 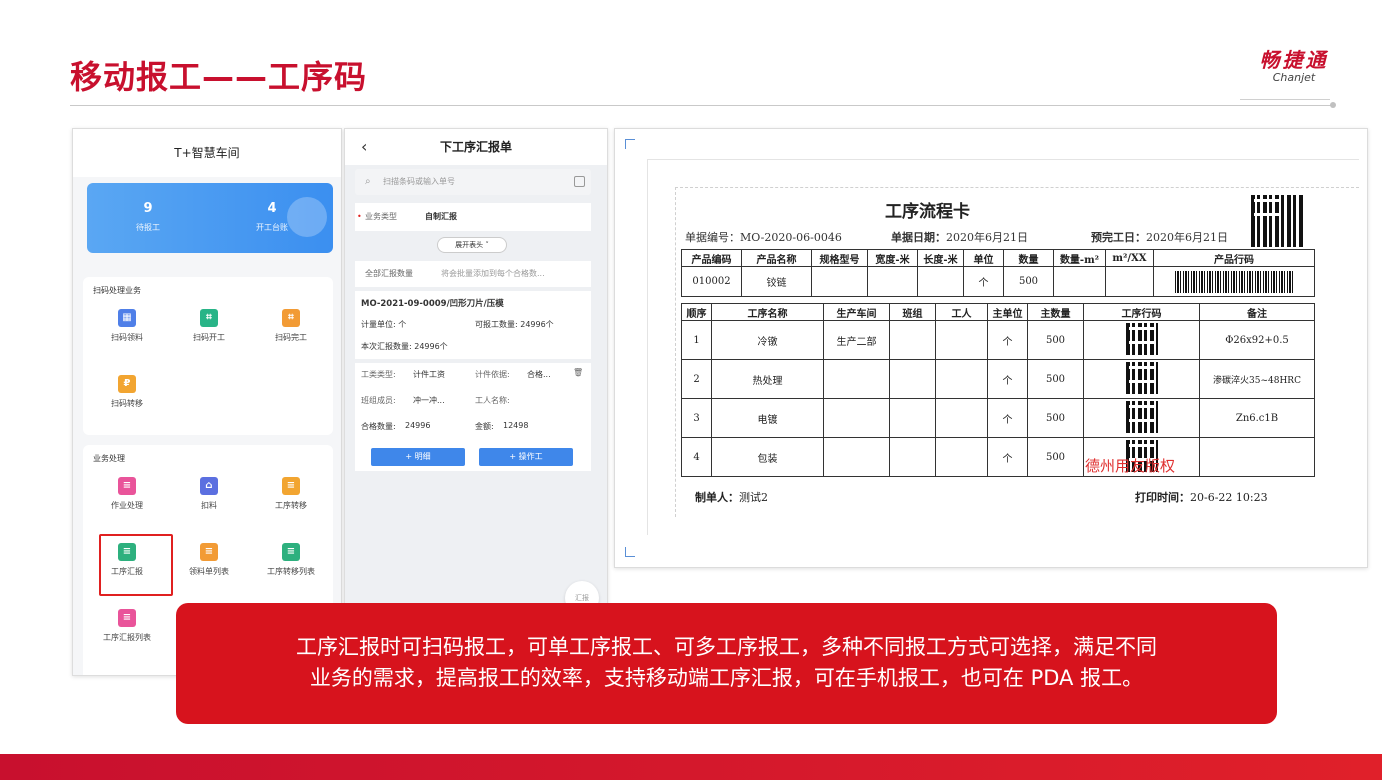 I want to click on tile-process-transfer: ≡ 工序转移, so click(x=291, y=494).